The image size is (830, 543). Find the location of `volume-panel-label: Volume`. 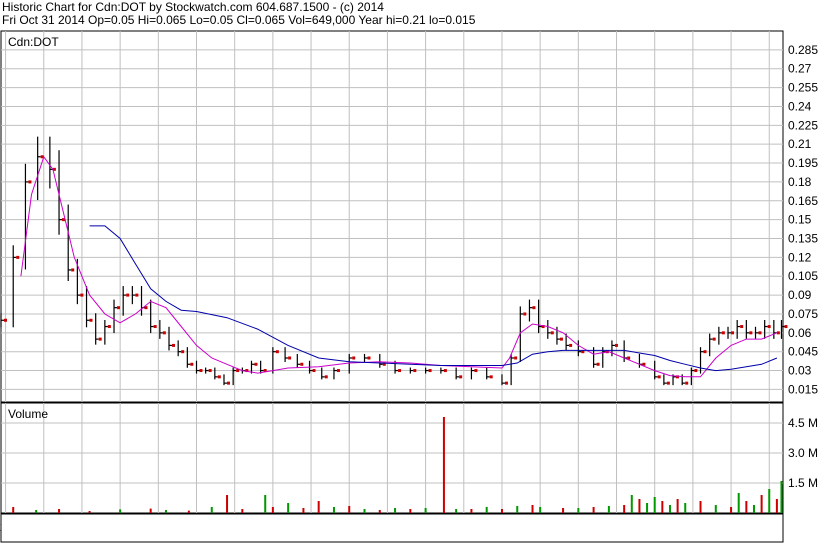

volume-panel-label: Volume is located at coordinates (28, 414).